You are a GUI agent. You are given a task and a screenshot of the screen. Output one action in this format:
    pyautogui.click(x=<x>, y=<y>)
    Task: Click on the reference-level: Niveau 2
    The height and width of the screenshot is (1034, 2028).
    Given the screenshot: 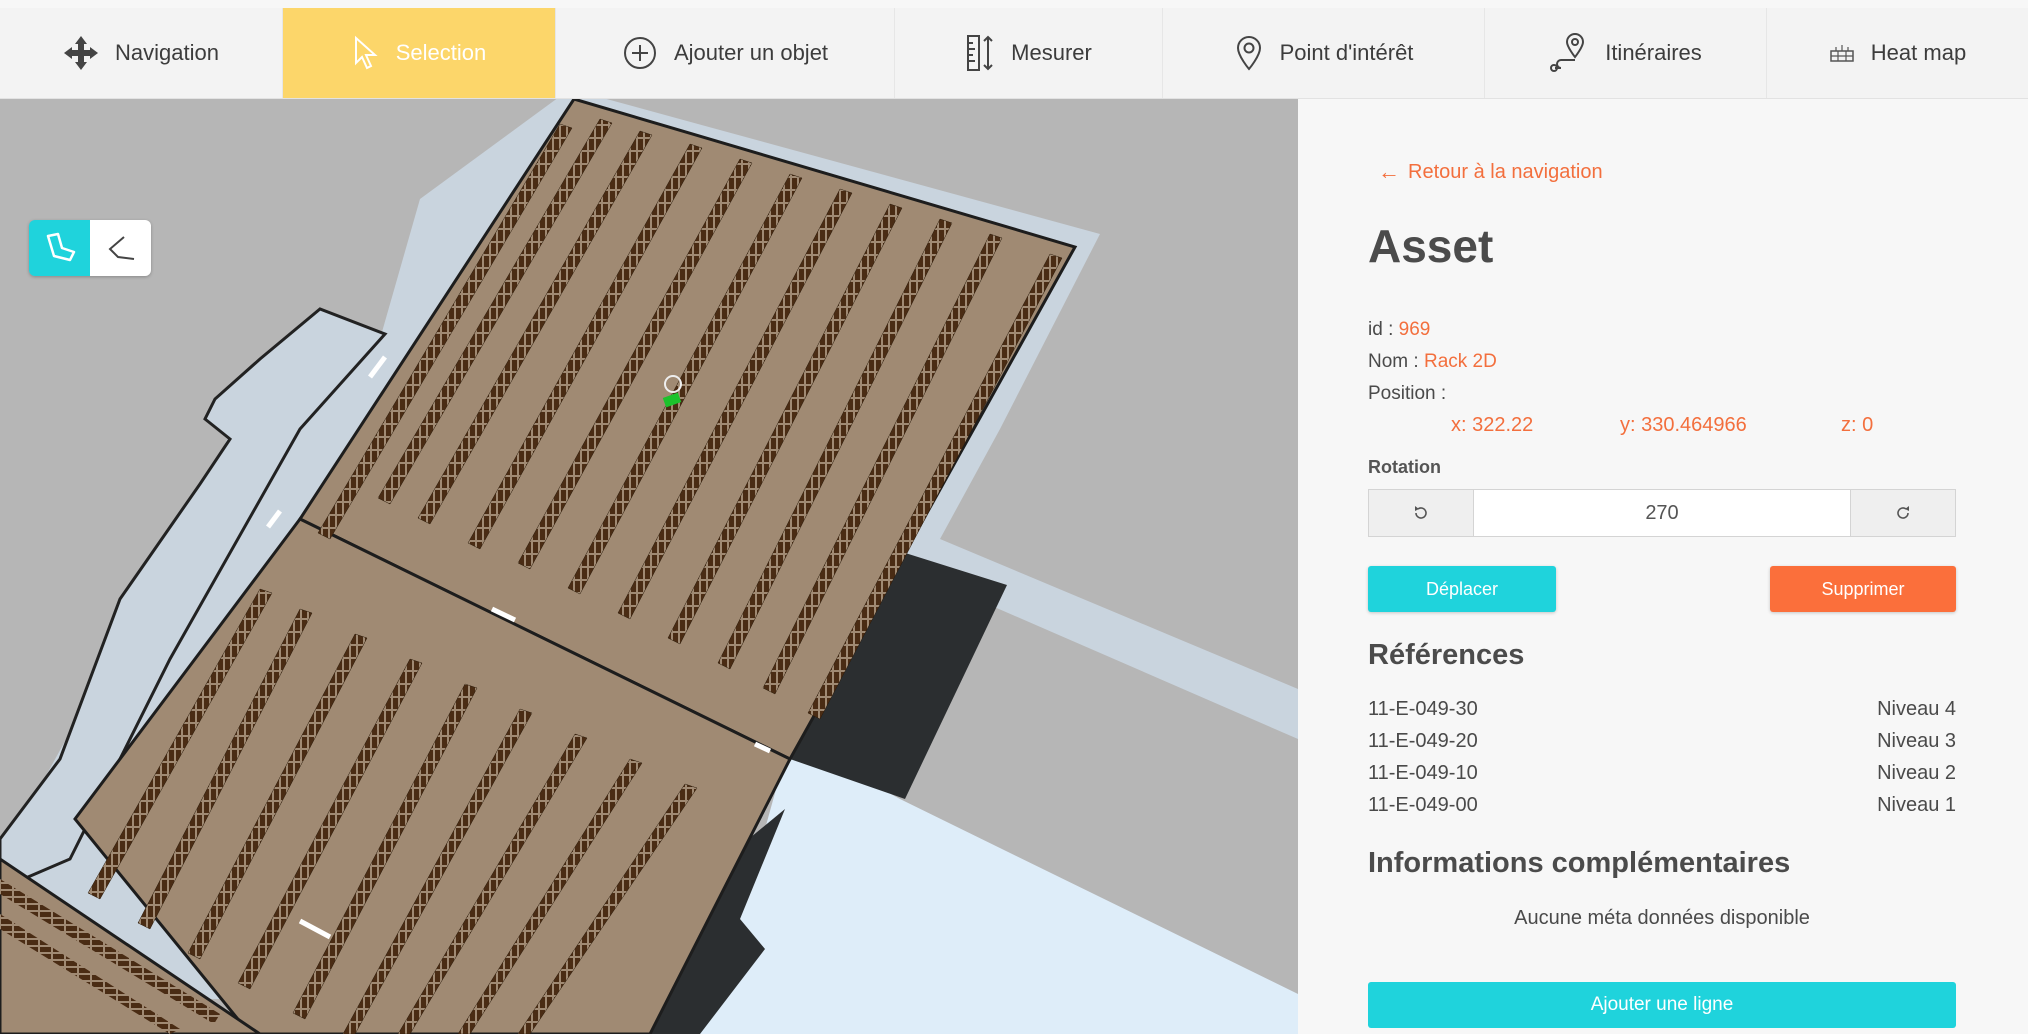 What is the action you would take?
    pyautogui.click(x=1916, y=773)
    